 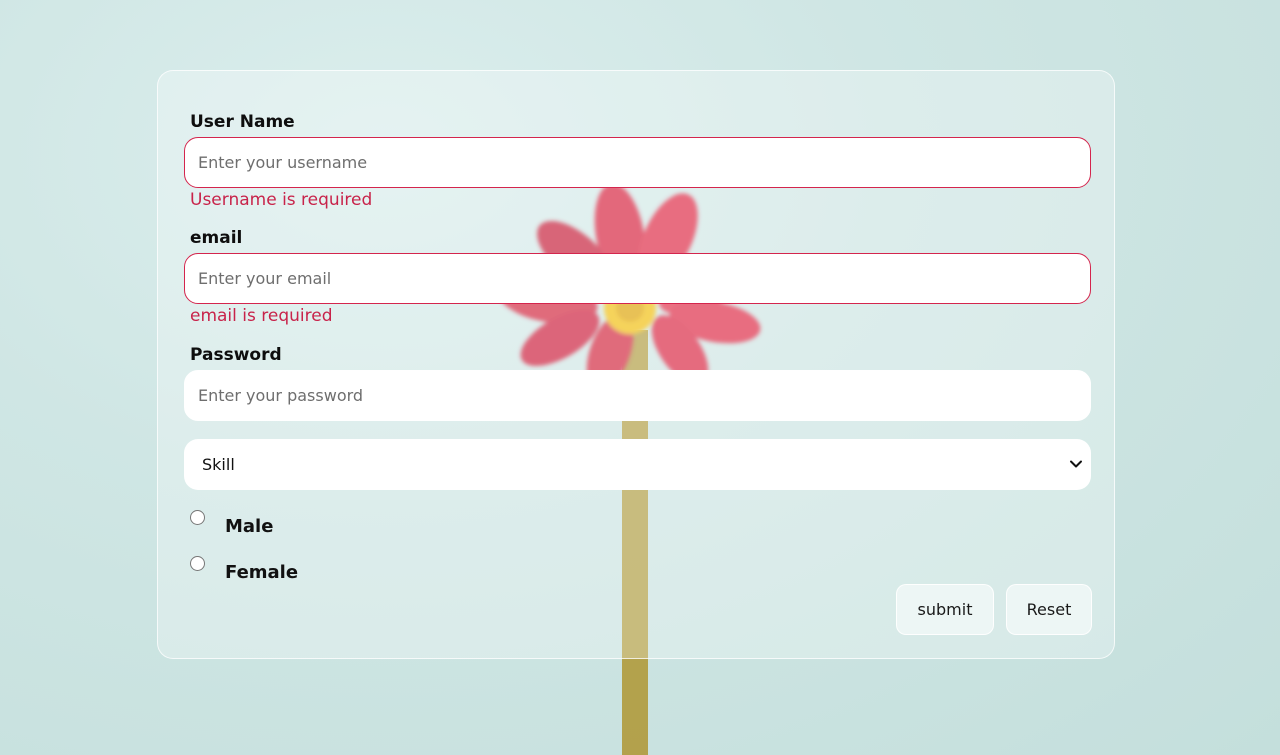 What do you see at coordinates (249, 526) in the screenshot?
I see `male-label: Male` at bounding box center [249, 526].